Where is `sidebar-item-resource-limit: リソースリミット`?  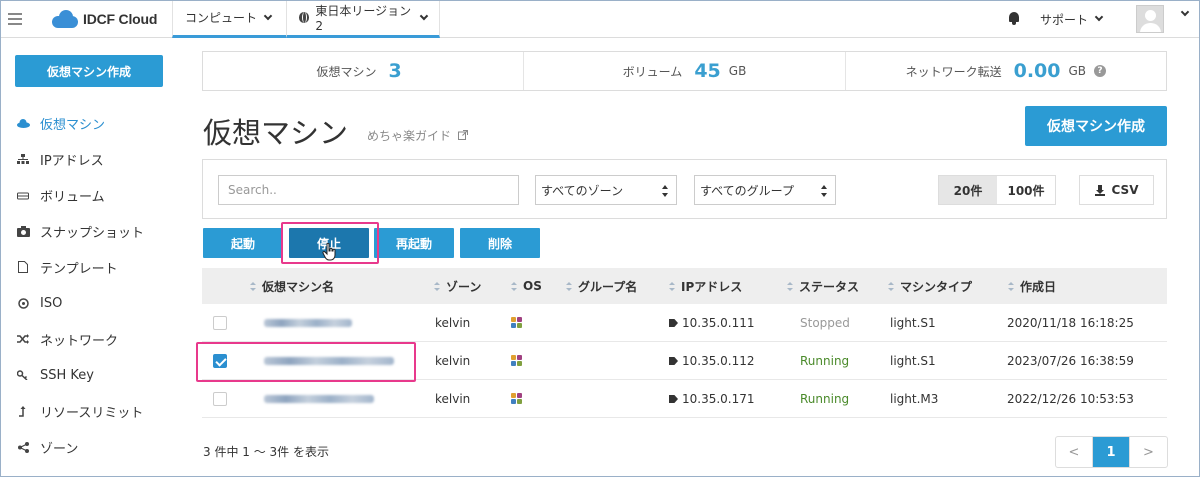
sidebar-item-resource-limit: リソースリミット is located at coordinates (79, 411).